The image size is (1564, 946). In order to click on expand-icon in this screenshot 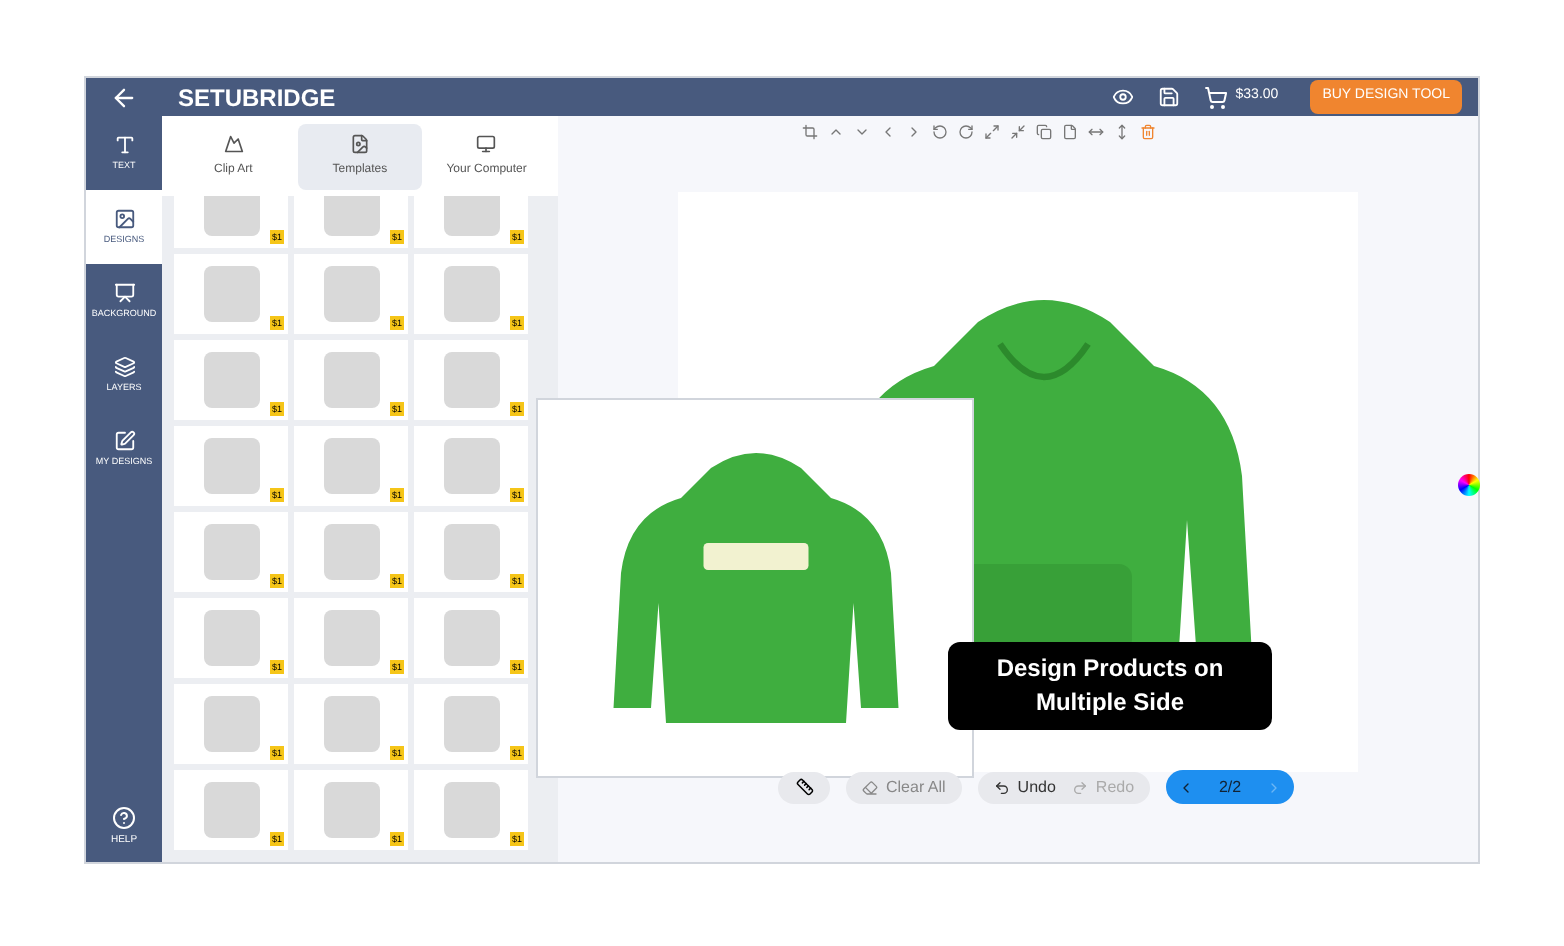, I will do `click(991, 132)`.